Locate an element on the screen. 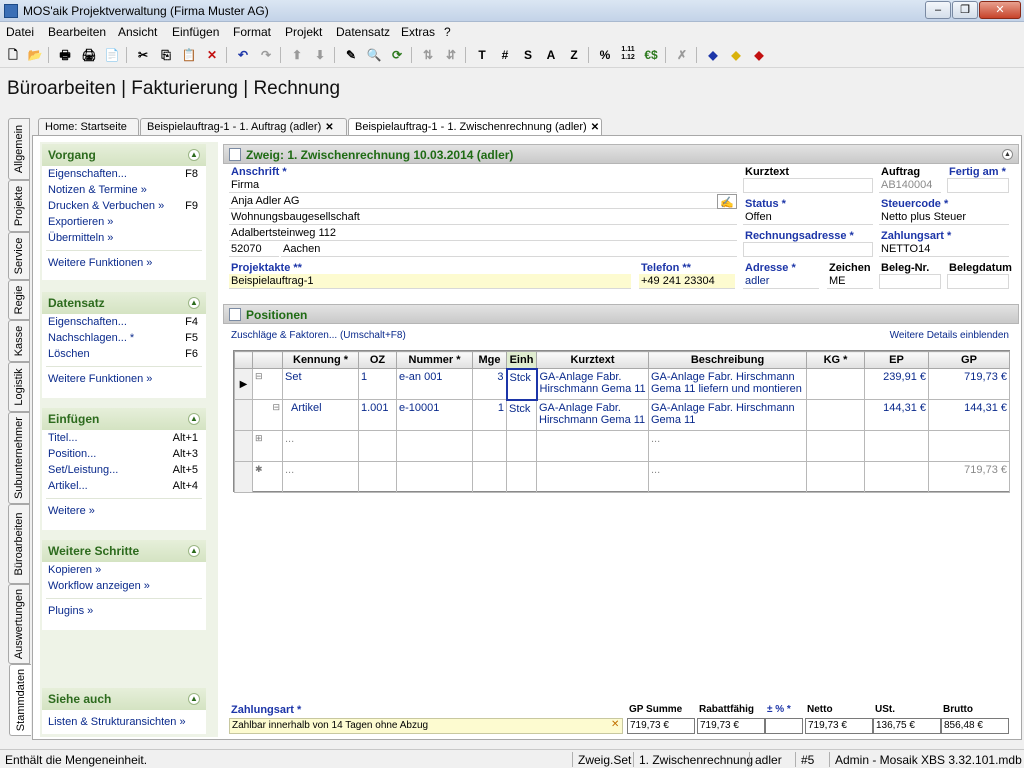  link-set-leistung: Set/Leistung... Alt+5 is located at coordinates (124, 470).